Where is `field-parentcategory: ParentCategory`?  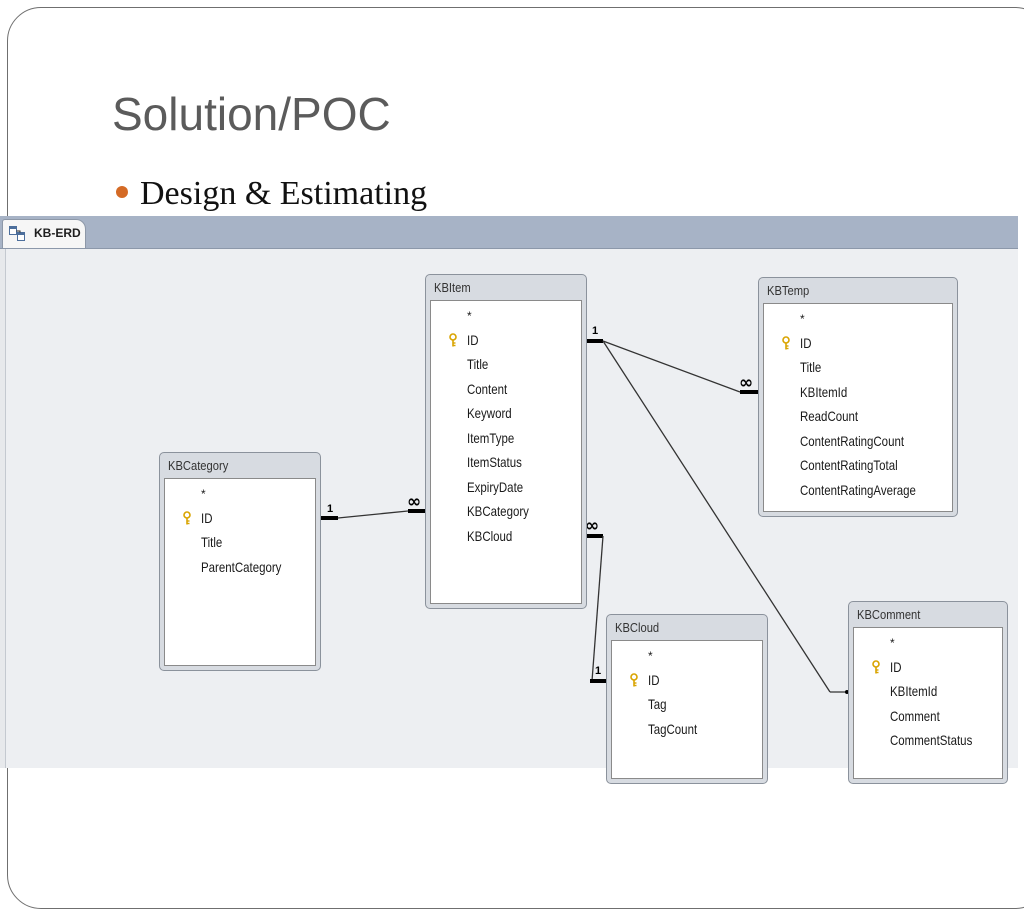
field-parentcategory: ParentCategory is located at coordinates (240, 567).